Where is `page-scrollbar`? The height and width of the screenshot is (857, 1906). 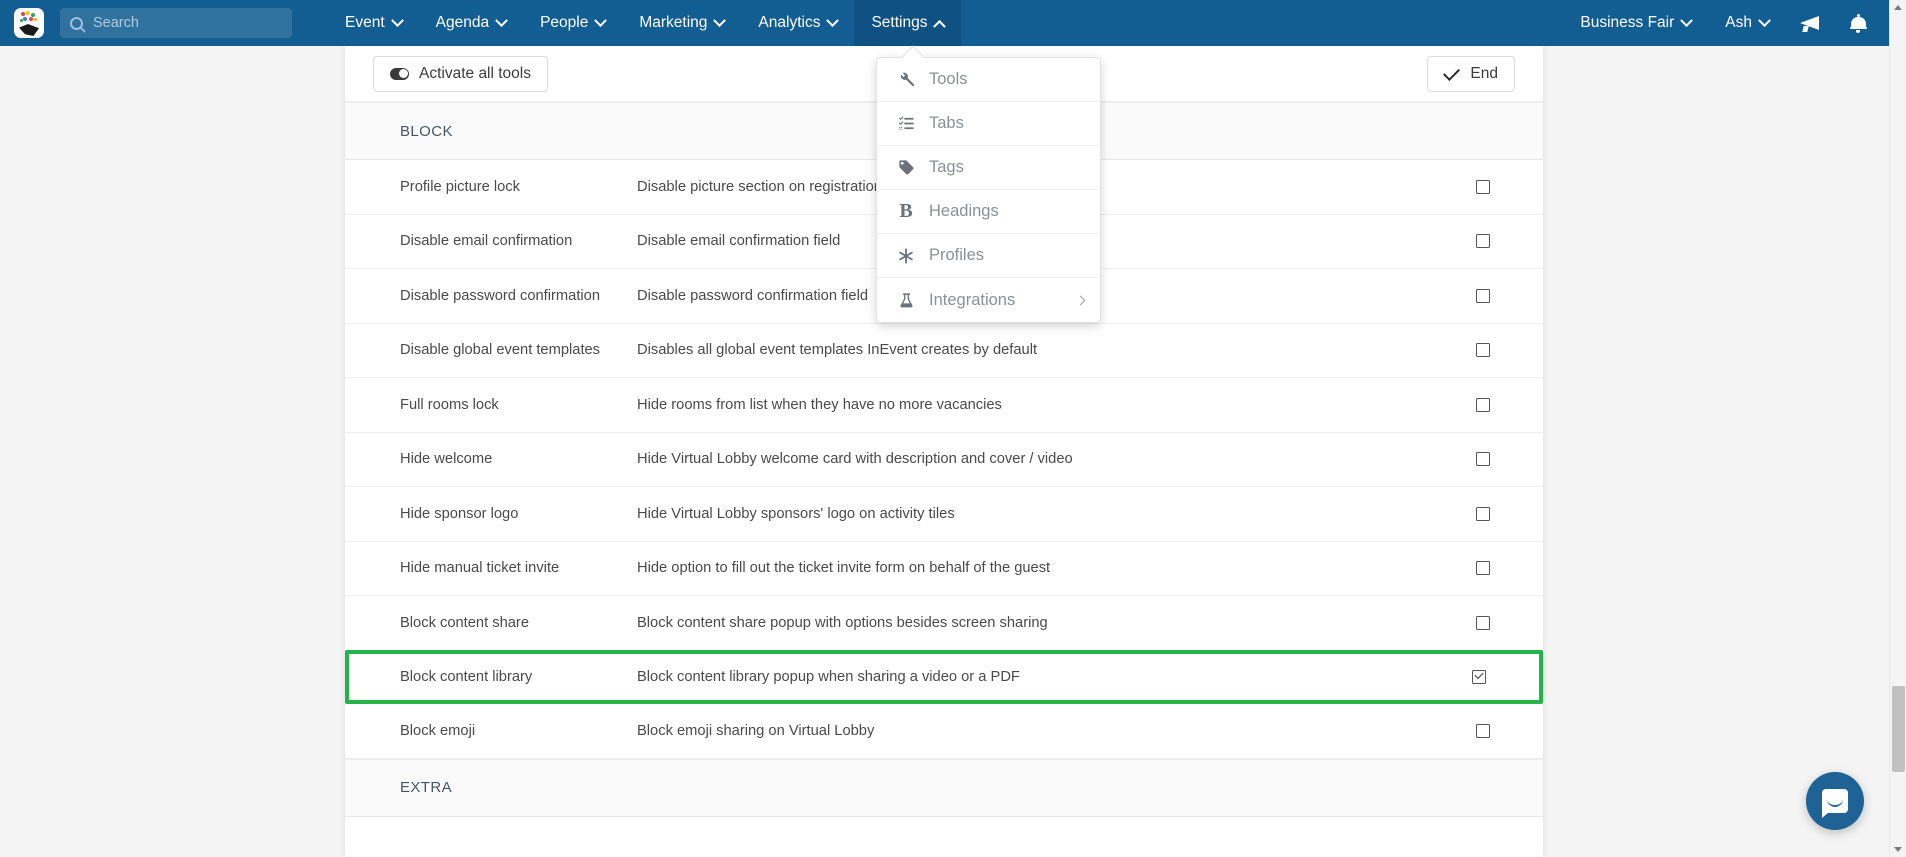 page-scrollbar is located at coordinates (1897, 428).